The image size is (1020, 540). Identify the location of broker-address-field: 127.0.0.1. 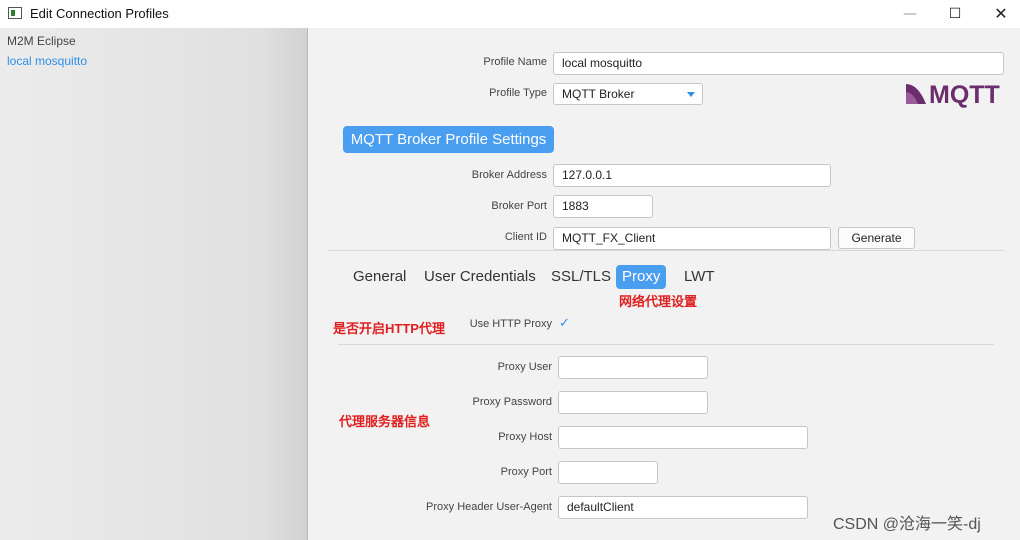
(692, 175).